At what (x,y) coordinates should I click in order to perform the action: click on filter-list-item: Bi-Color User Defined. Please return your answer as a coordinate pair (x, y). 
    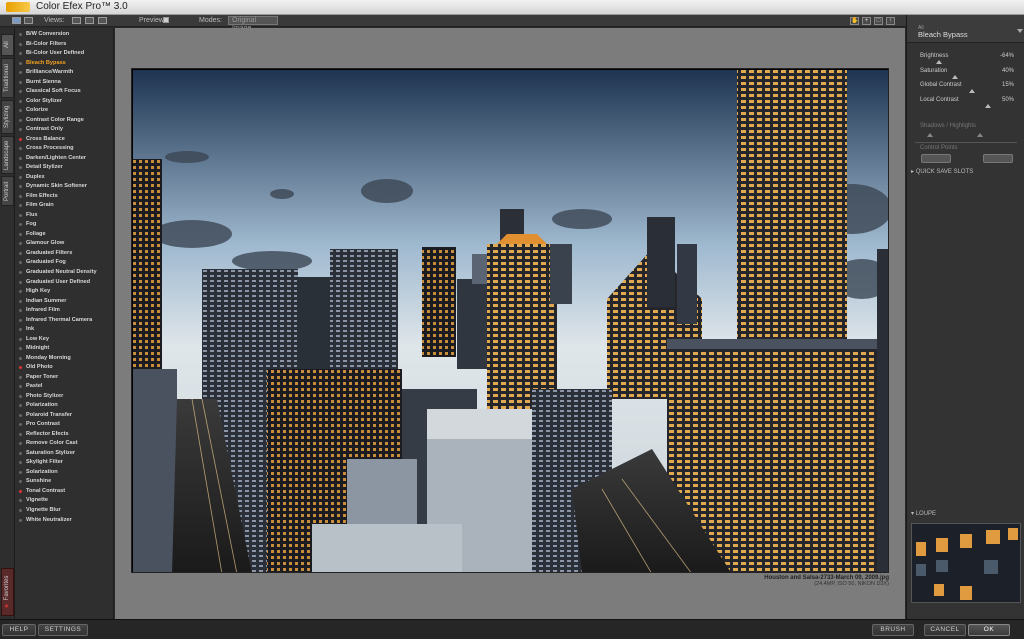
    Looking at the image, I should click on (64, 53).